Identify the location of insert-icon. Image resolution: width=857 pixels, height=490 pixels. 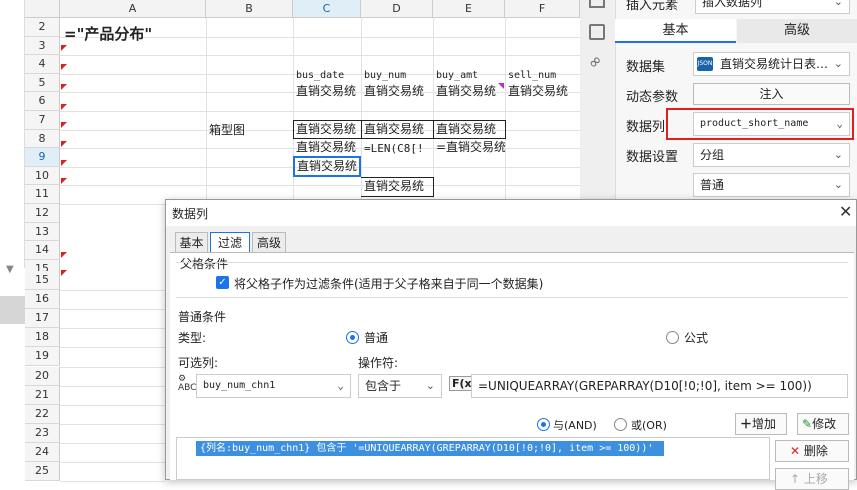
(597, 4).